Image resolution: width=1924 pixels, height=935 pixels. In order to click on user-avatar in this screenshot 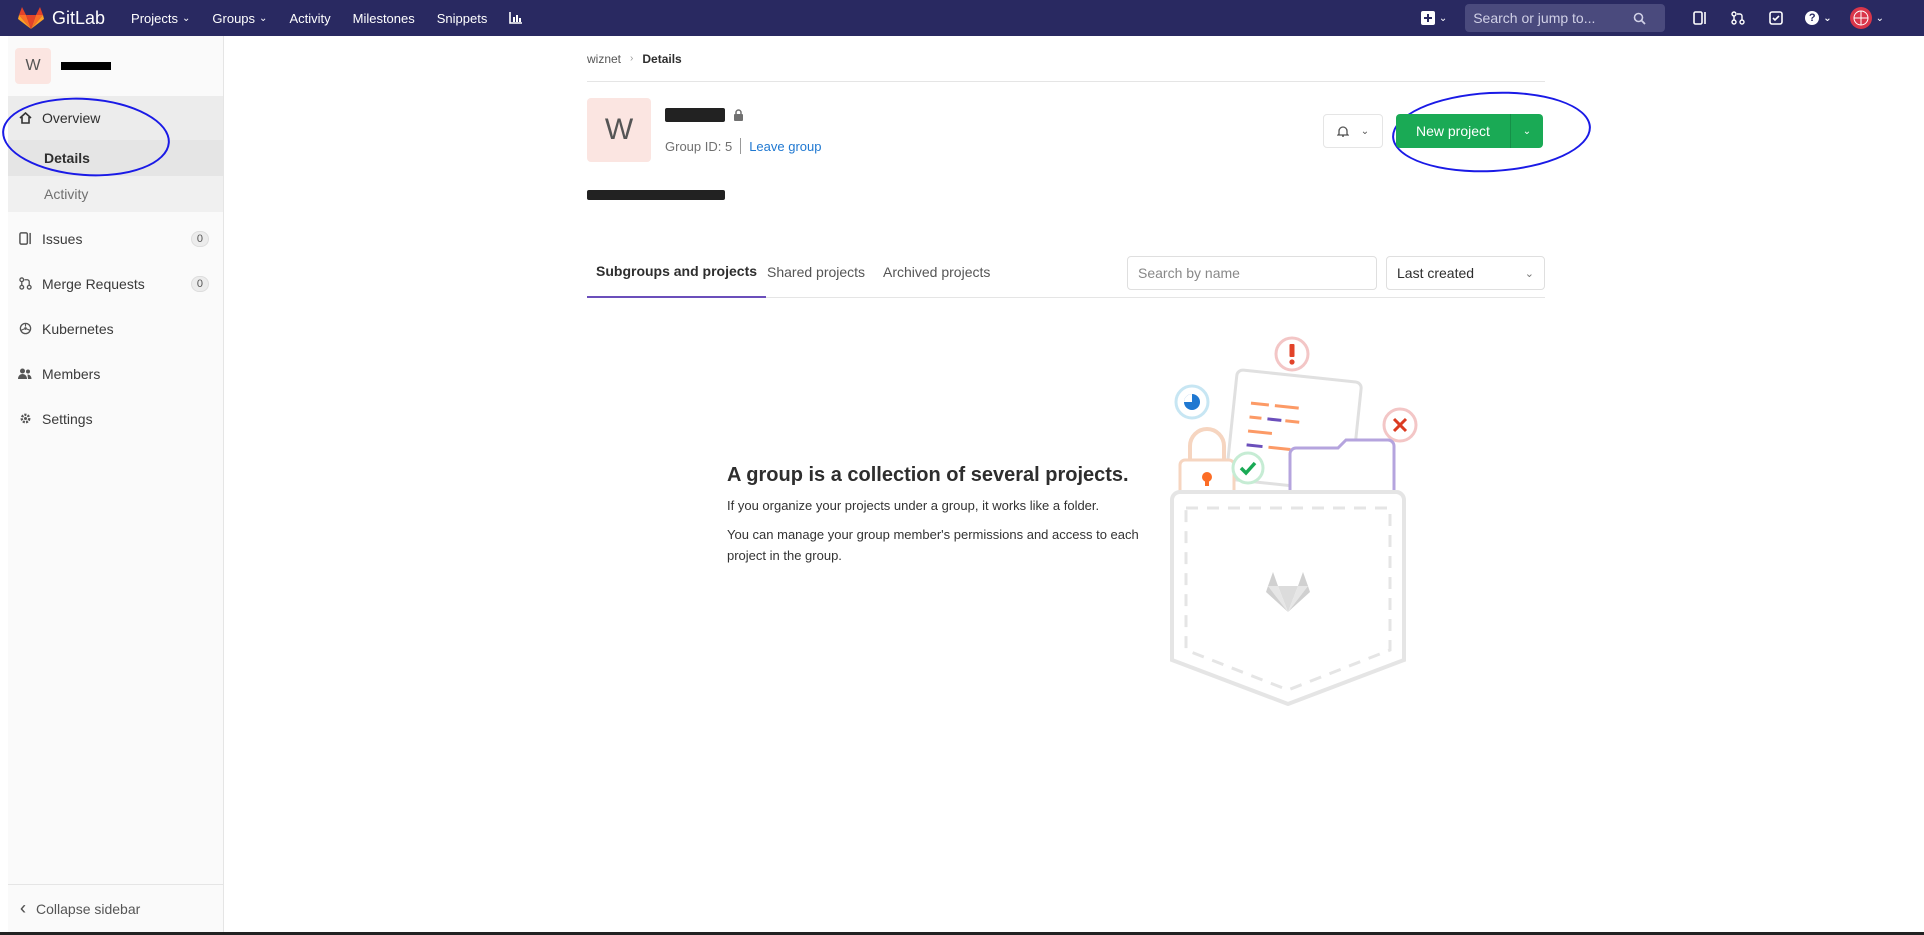, I will do `click(1860, 18)`.